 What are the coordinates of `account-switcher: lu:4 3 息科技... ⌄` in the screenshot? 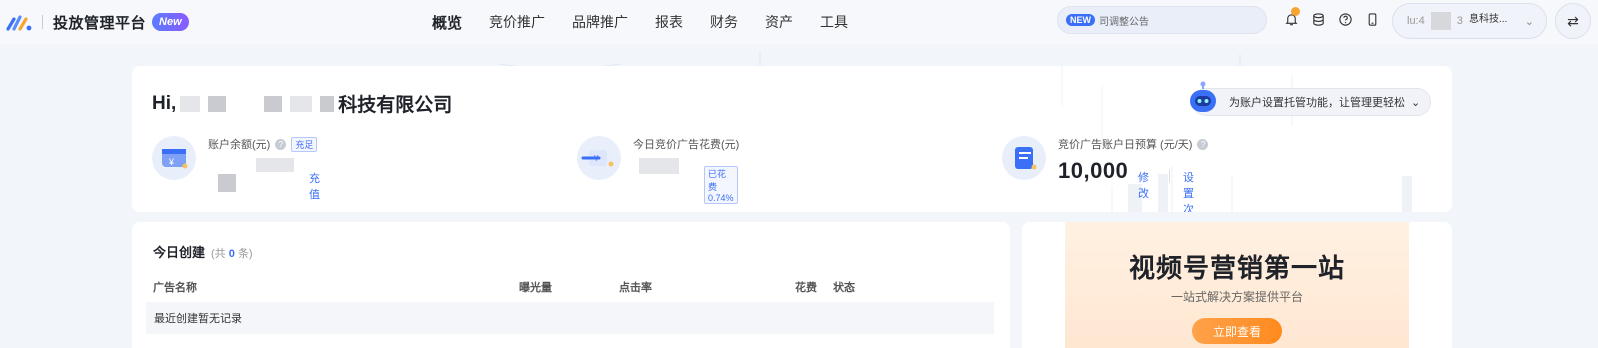 It's located at (1469, 21).